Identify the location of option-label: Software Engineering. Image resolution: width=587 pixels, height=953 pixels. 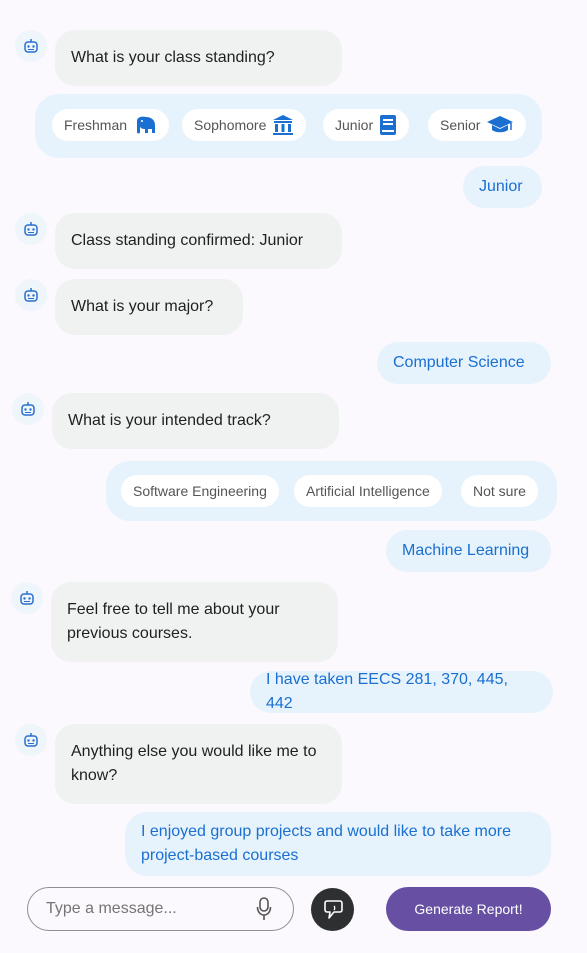
(200, 491).